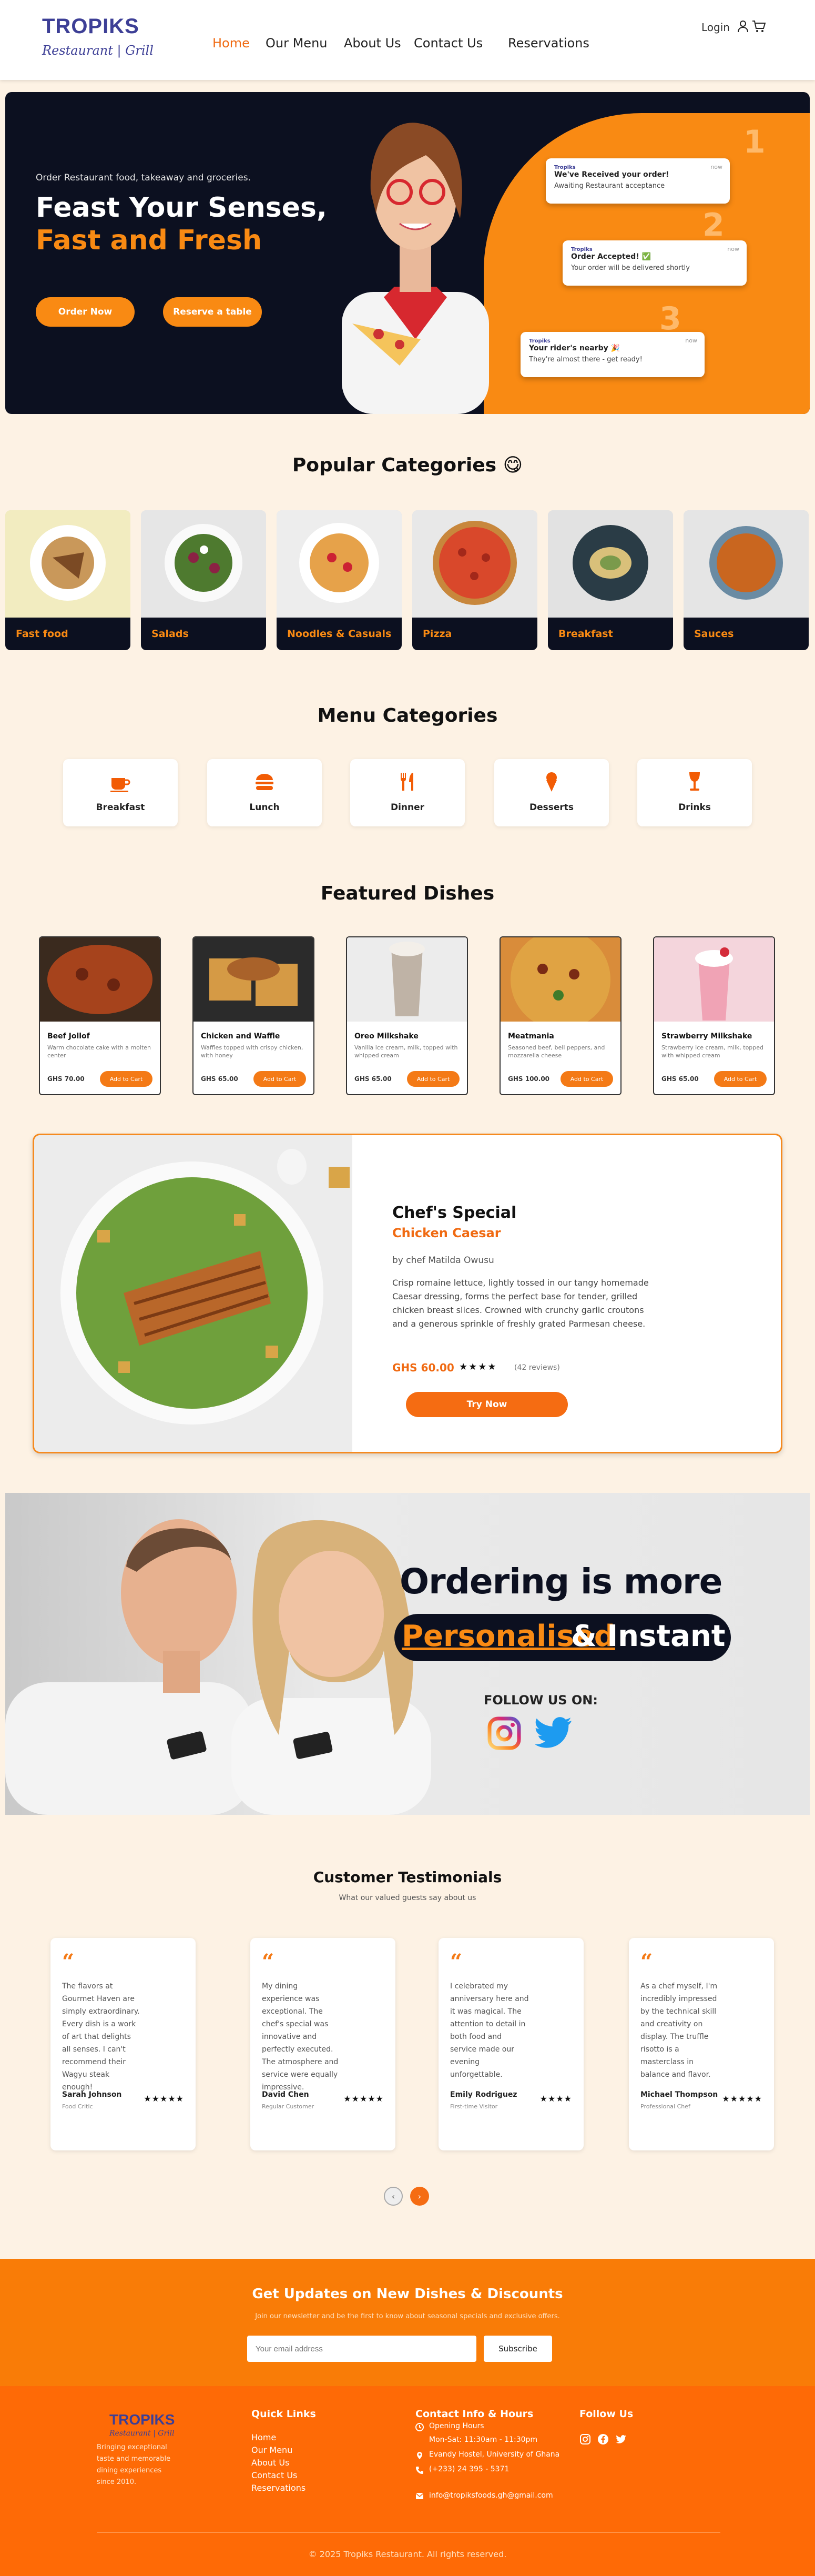 The width and height of the screenshot is (815, 2576). Describe the element at coordinates (419, 2455) in the screenshot. I see `location-icon` at that location.